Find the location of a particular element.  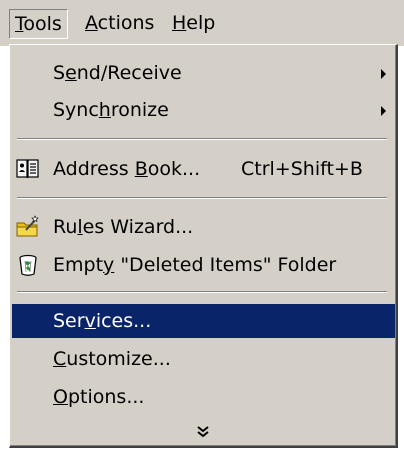

label-accel: v is located at coordinates (90, 321).